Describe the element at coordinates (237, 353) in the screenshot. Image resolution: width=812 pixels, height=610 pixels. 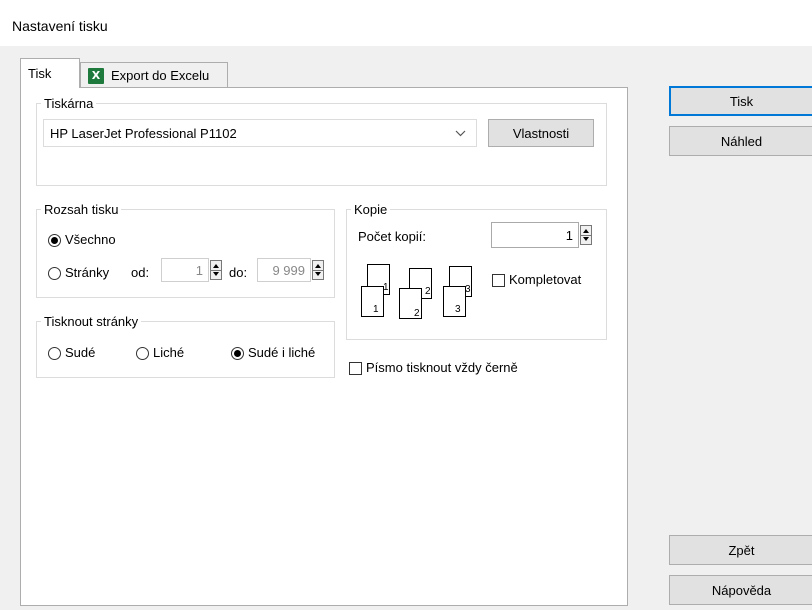
I see `pages-both-radio` at that location.